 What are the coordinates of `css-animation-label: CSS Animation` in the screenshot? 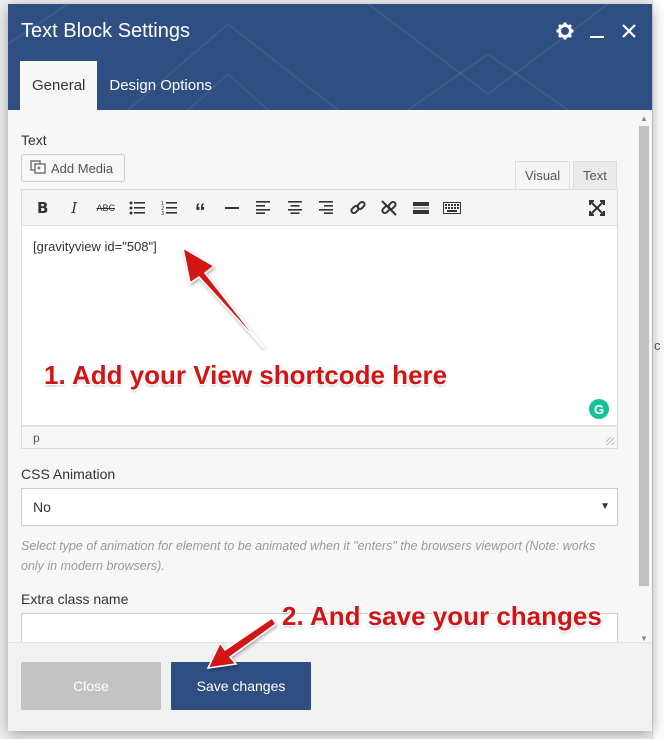 It's located at (68, 474).